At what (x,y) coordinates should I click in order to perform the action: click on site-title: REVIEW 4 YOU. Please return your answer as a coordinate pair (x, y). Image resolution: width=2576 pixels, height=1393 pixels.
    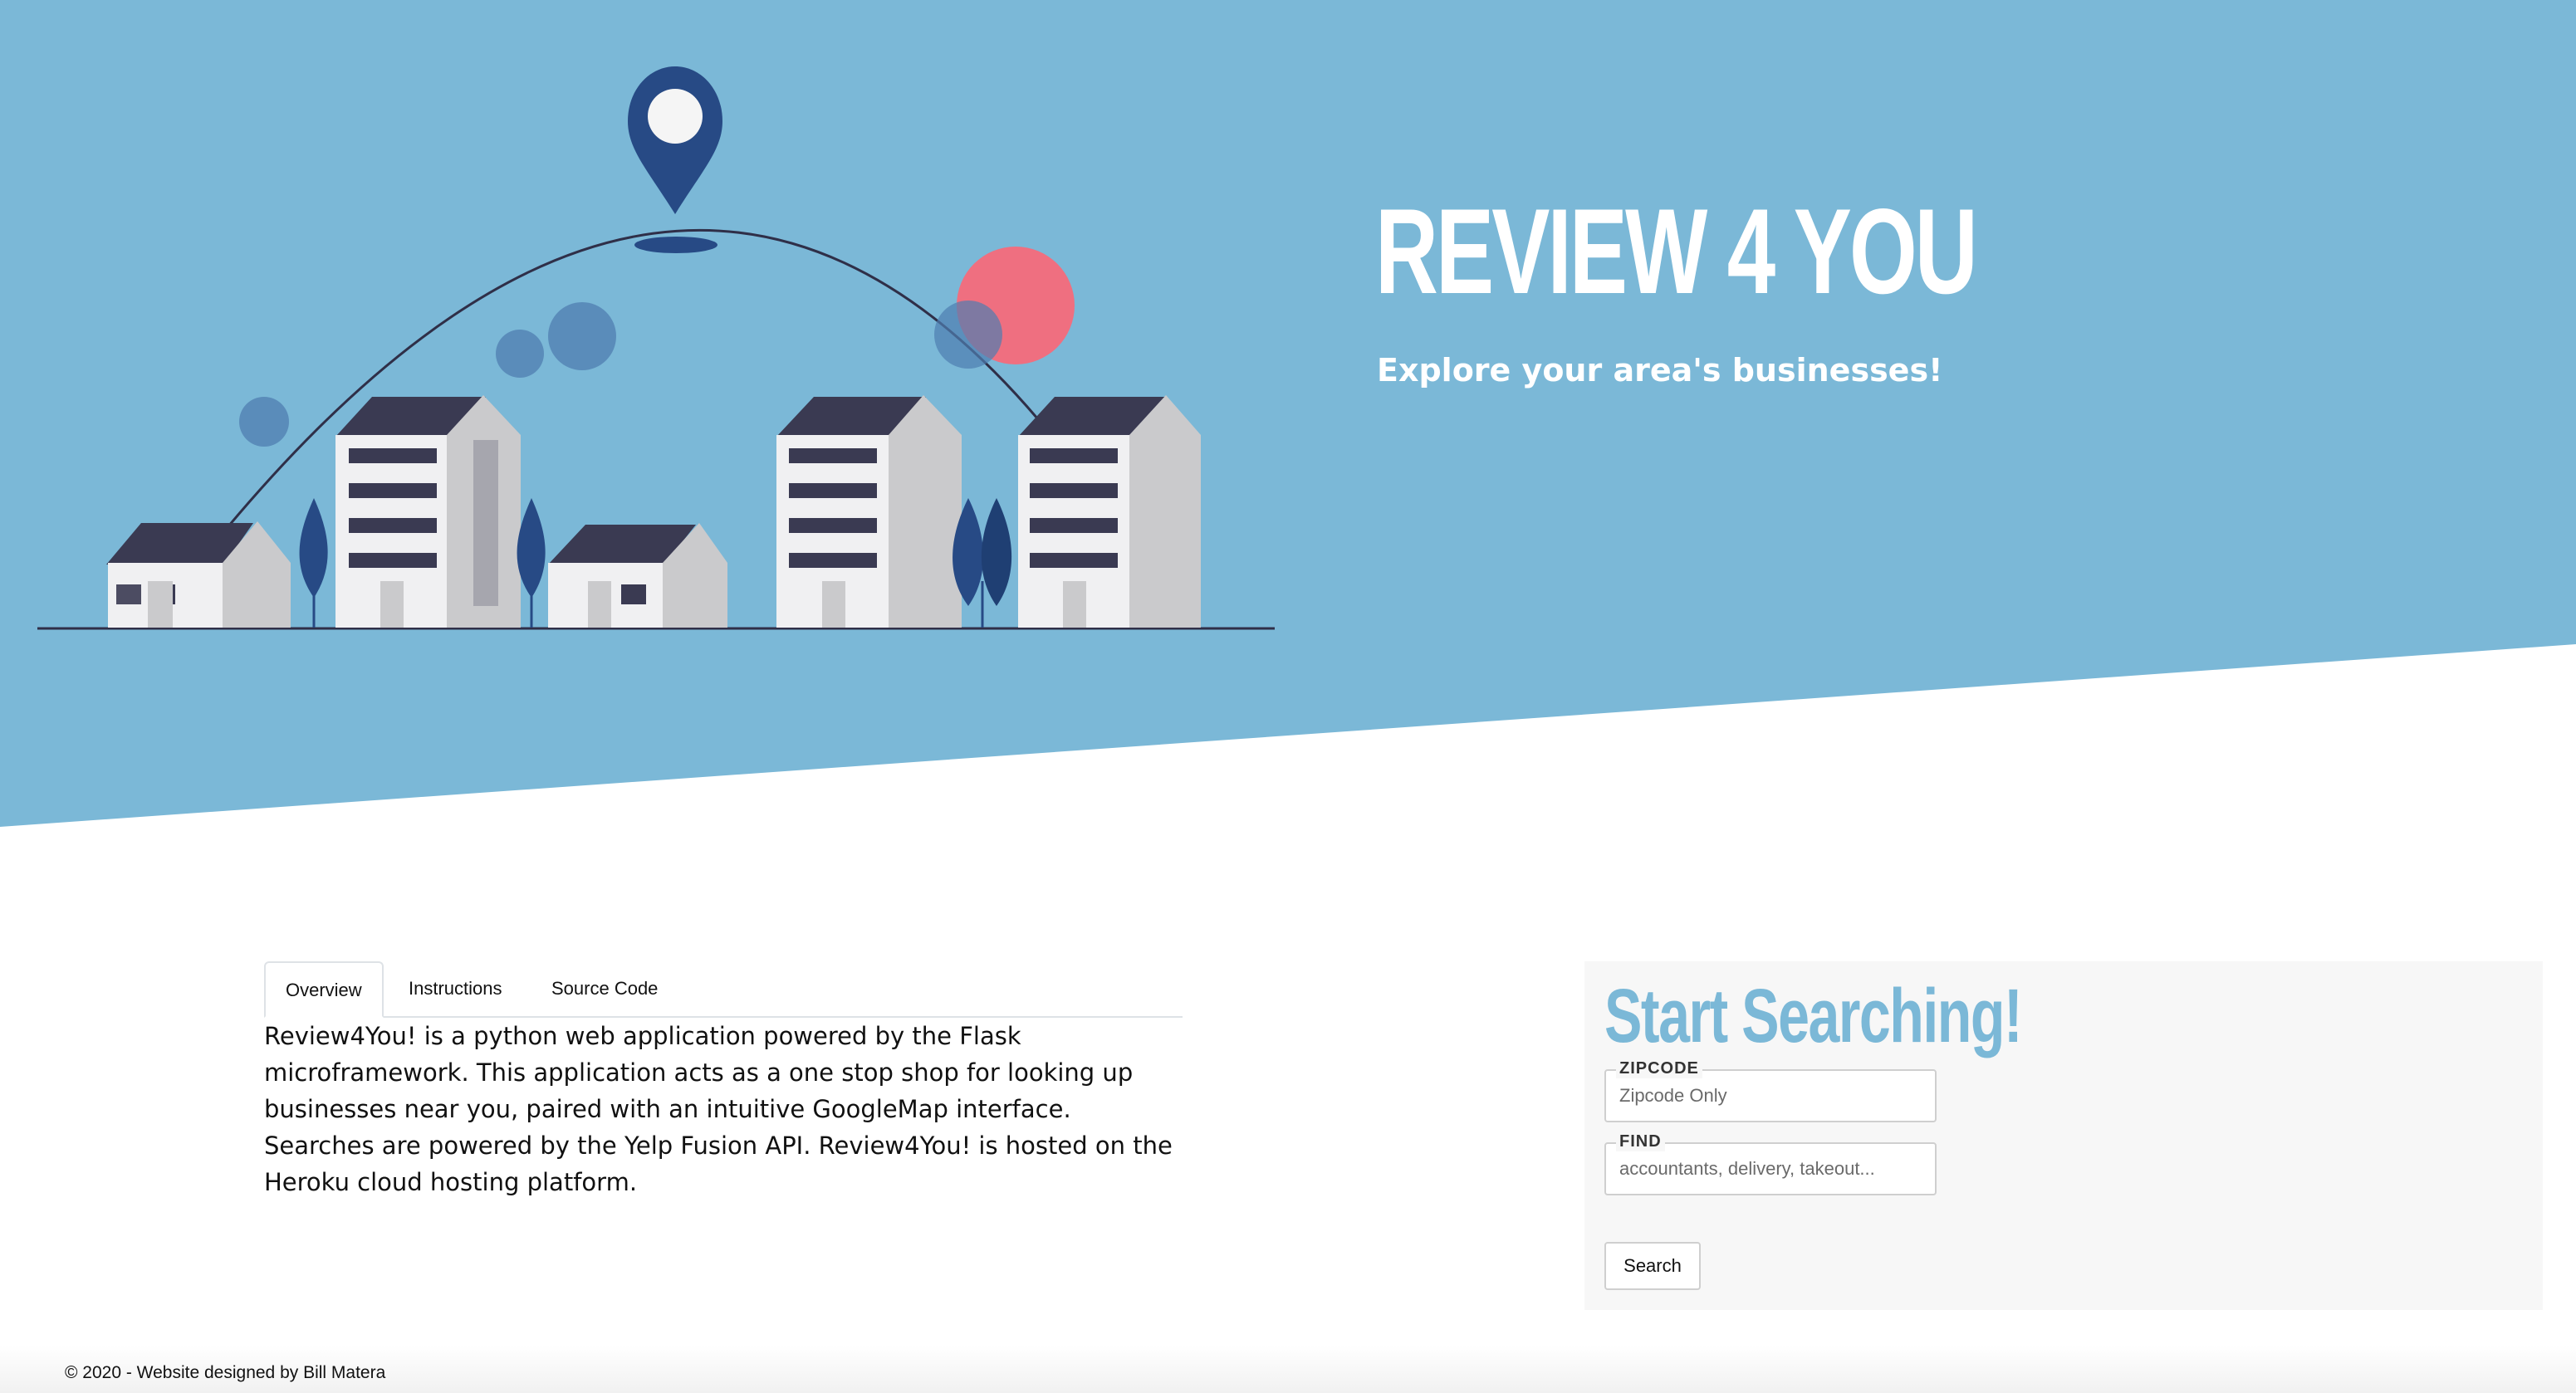
    Looking at the image, I should click on (1677, 251).